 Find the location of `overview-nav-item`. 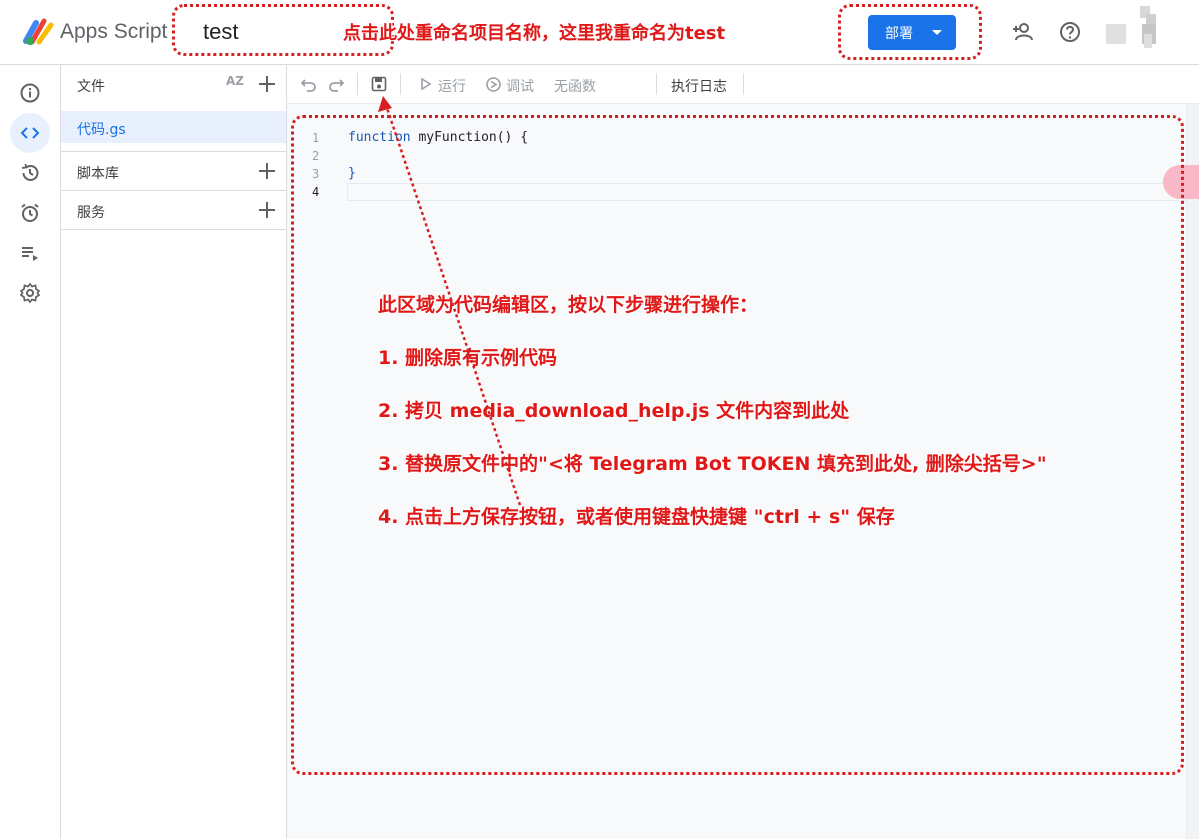

overview-nav-item is located at coordinates (30, 93).